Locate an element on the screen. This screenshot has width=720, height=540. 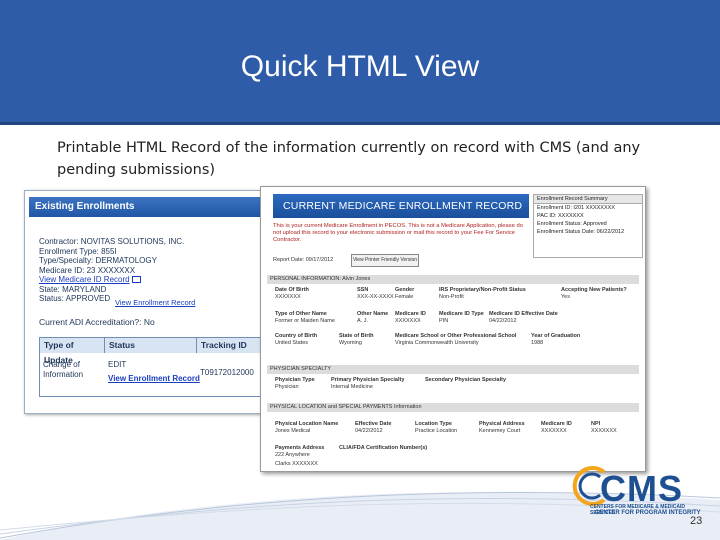
record-field-value: A. J. is located at coordinates (363, 320).